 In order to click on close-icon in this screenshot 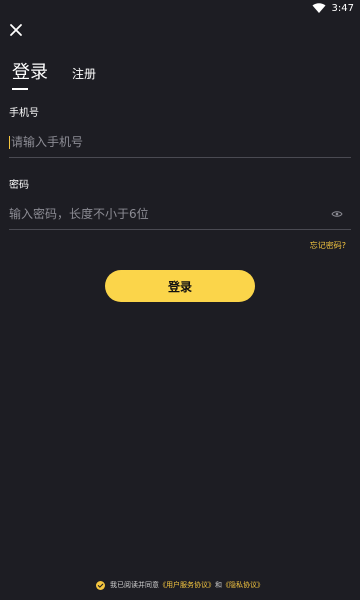, I will do `click(16, 30)`.